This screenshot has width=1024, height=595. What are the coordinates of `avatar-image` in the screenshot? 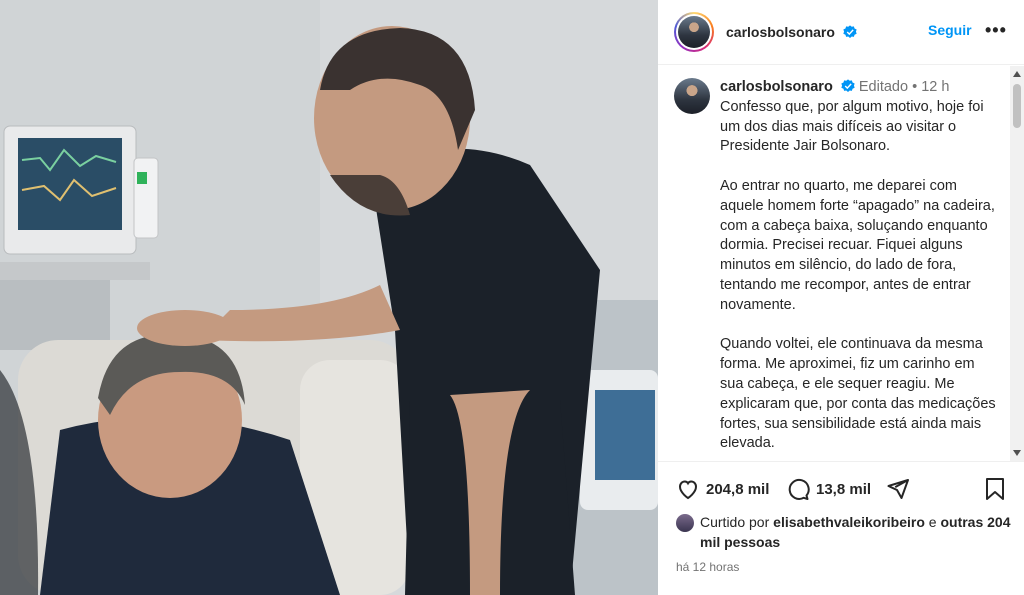 It's located at (694, 32).